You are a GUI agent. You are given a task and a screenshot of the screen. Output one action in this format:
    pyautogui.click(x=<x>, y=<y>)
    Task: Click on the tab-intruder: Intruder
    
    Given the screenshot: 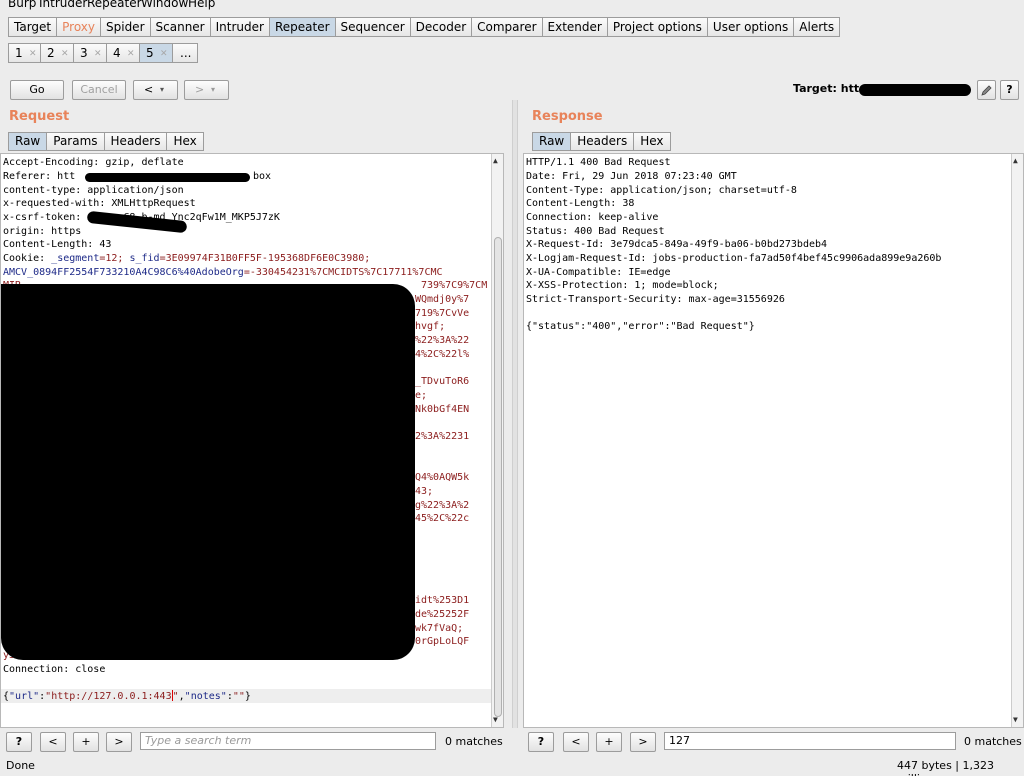 What is the action you would take?
    pyautogui.click(x=240, y=27)
    